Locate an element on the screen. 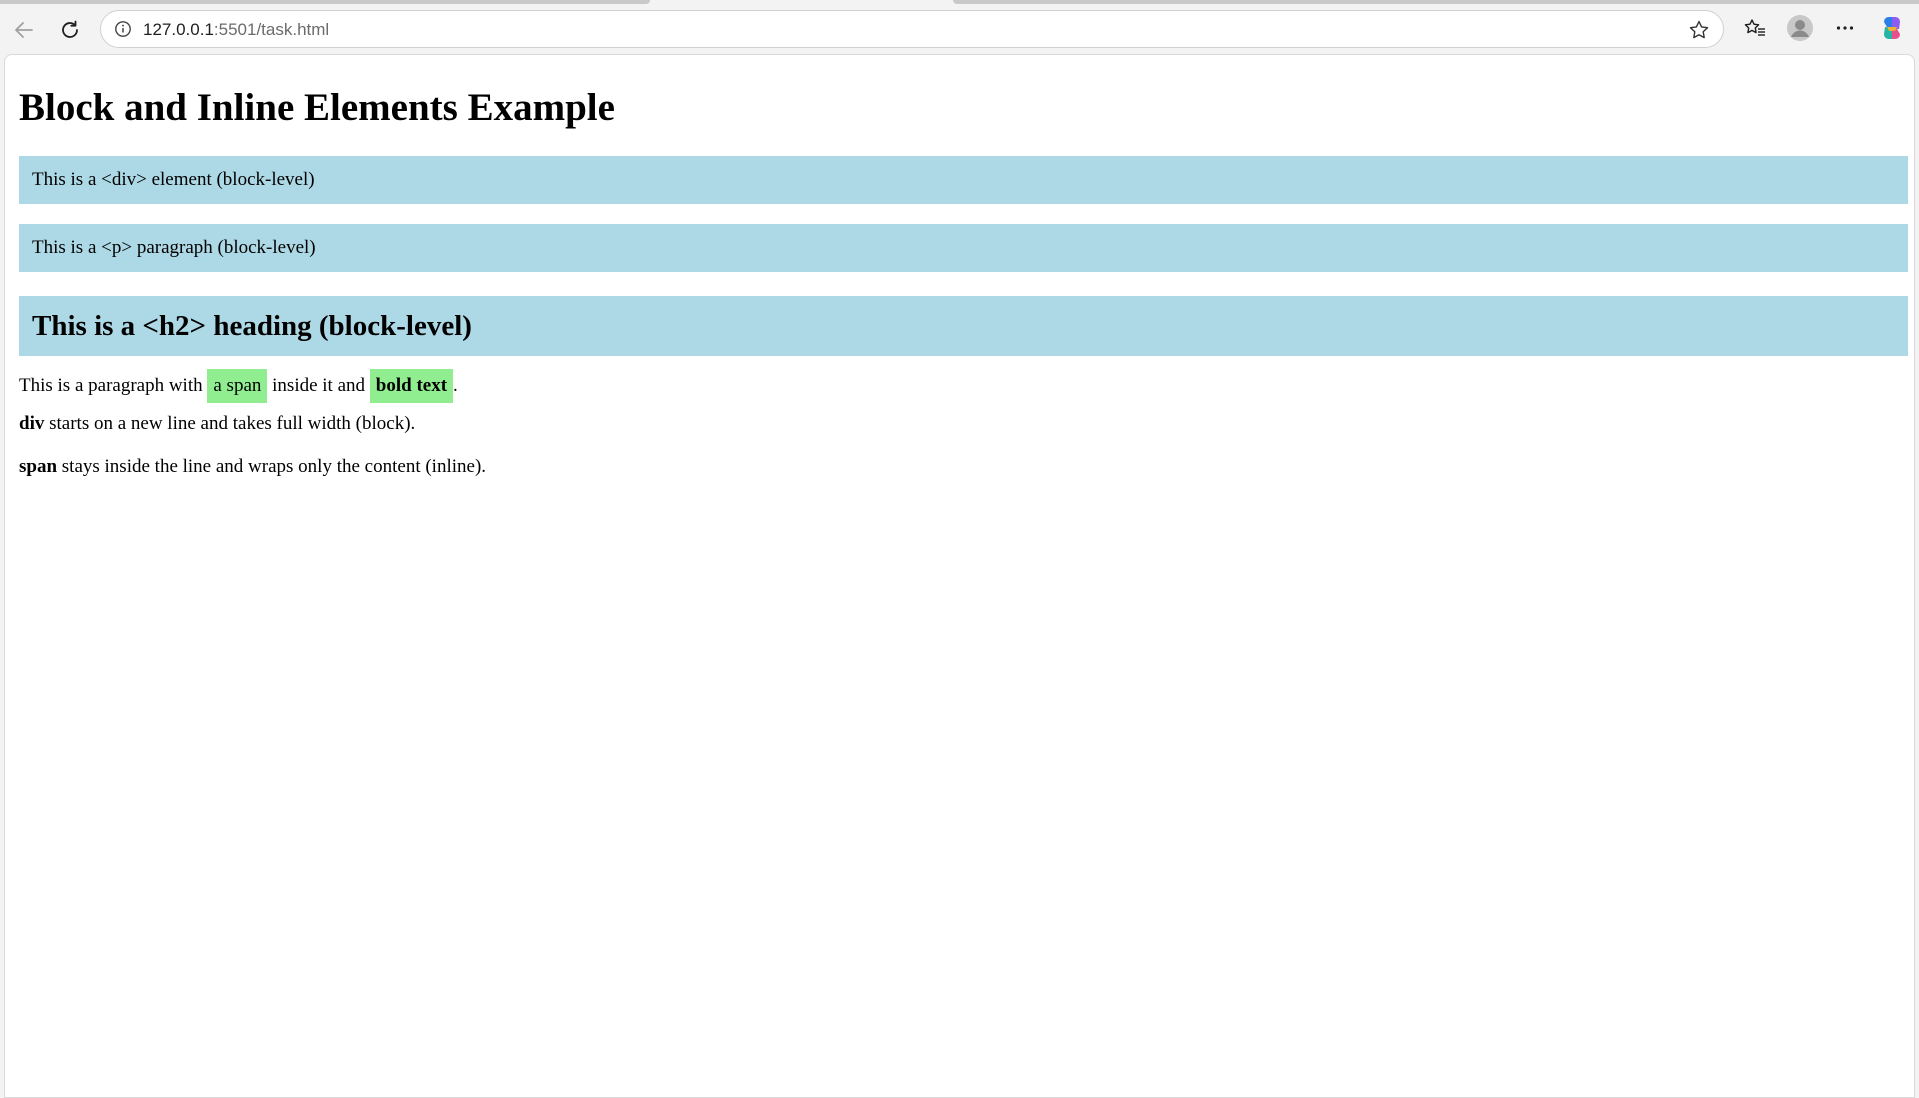  more-button is located at coordinates (1845, 30).